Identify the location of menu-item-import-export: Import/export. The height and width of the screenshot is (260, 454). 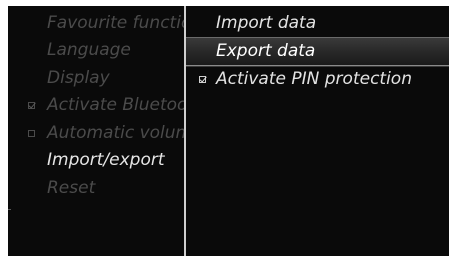
(96, 160).